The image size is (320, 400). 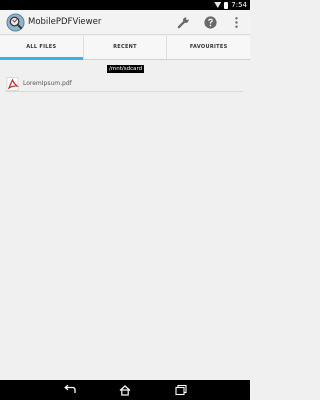 What do you see at coordinates (239, 5) in the screenshot?
I see `status-time: 7:54` at bounding box center [239, 5].